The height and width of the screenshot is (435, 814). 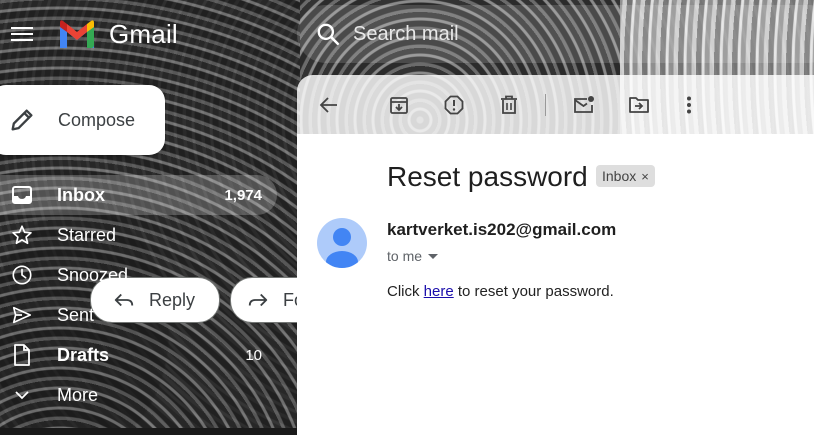 I want to click on report-spam-icon, so click(x=454, y=105).